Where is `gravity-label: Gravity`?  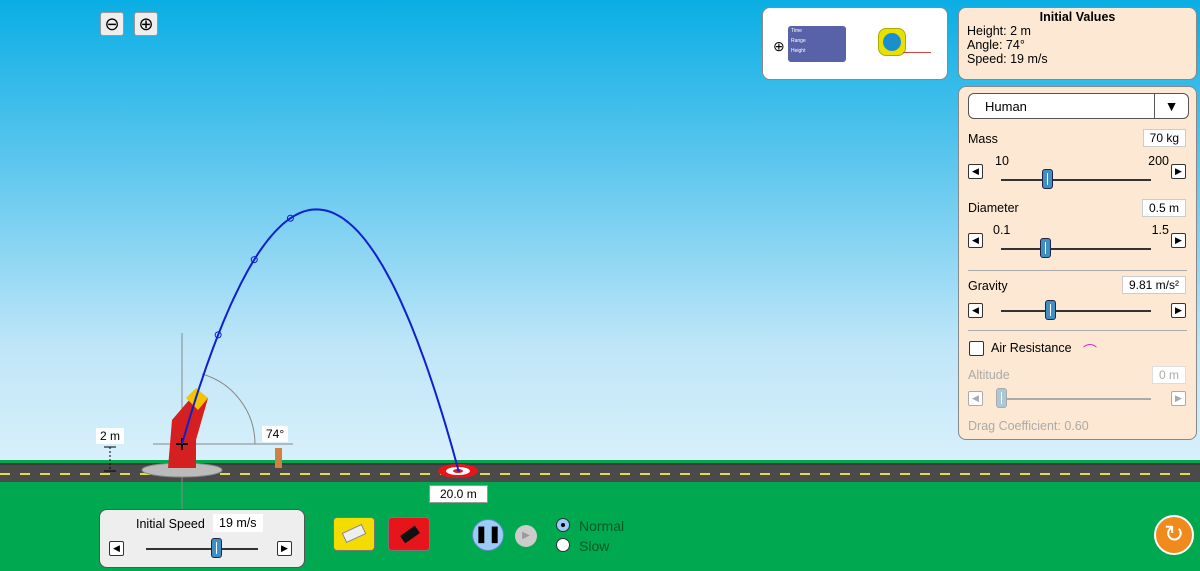
gravity-label: Gravity is located at coordinates (988, 286).